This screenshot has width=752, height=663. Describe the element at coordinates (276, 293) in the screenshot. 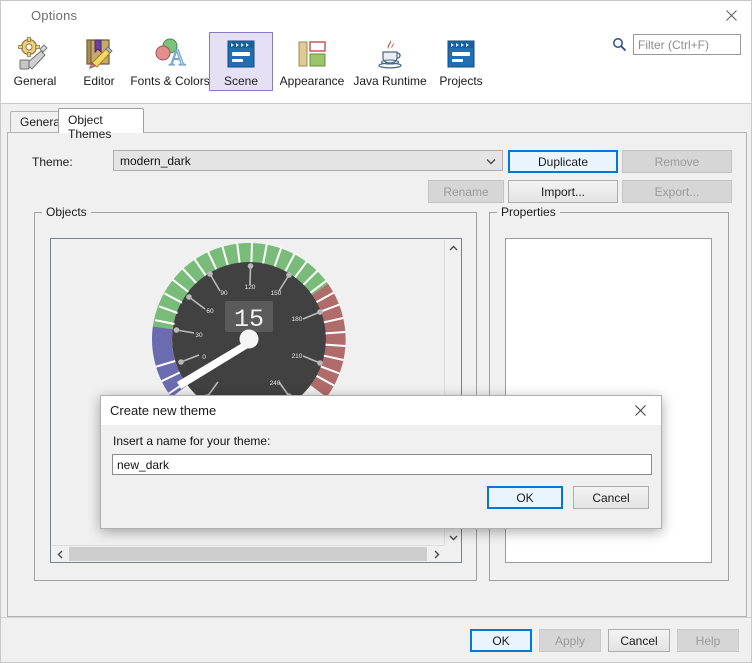

I see `gauge-tick-150: 150` at that location.